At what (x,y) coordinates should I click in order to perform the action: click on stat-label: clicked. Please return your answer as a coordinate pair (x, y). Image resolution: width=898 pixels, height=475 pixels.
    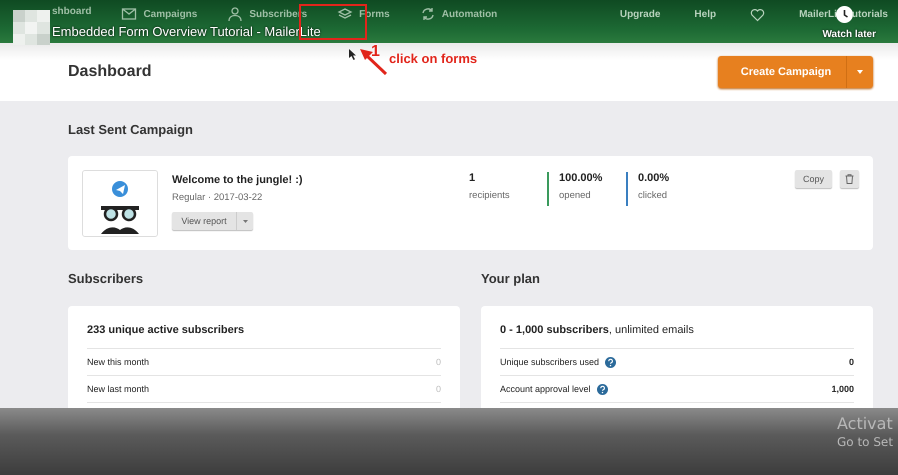
    Looking at the image, I should click on (653, 195).